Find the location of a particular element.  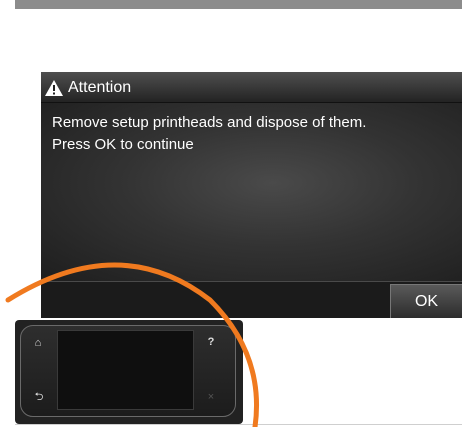

back-icon: ⮌ is located at coordinates (39, 397).